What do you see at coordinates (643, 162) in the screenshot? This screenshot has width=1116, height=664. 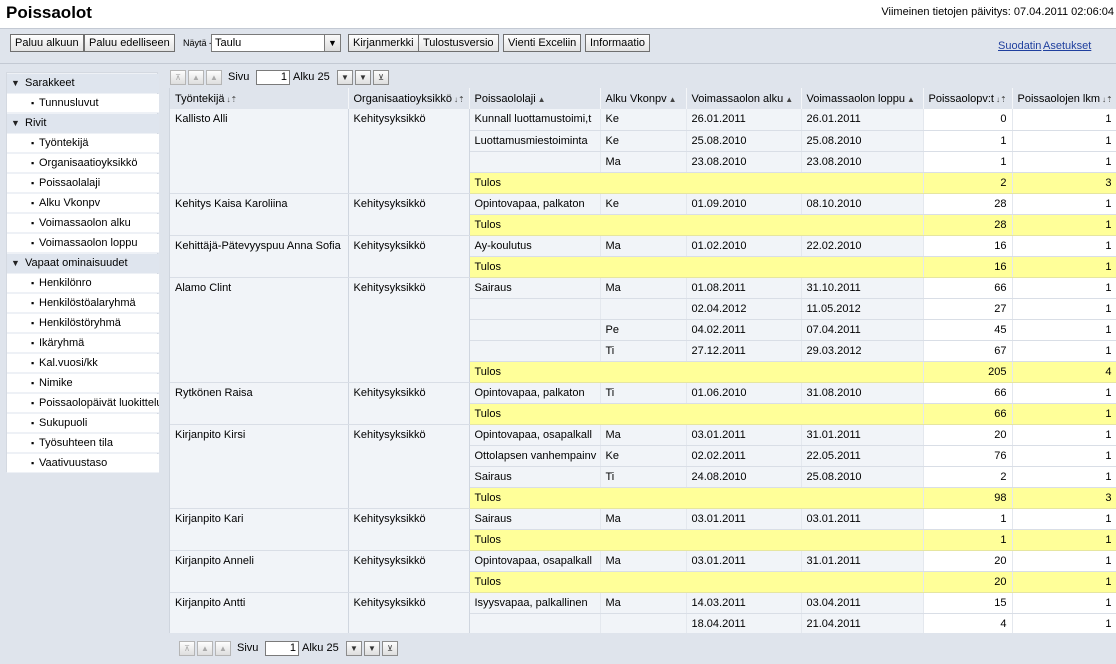 I see `start-weekday-cell: Ma` at bounding box center [643, 162].